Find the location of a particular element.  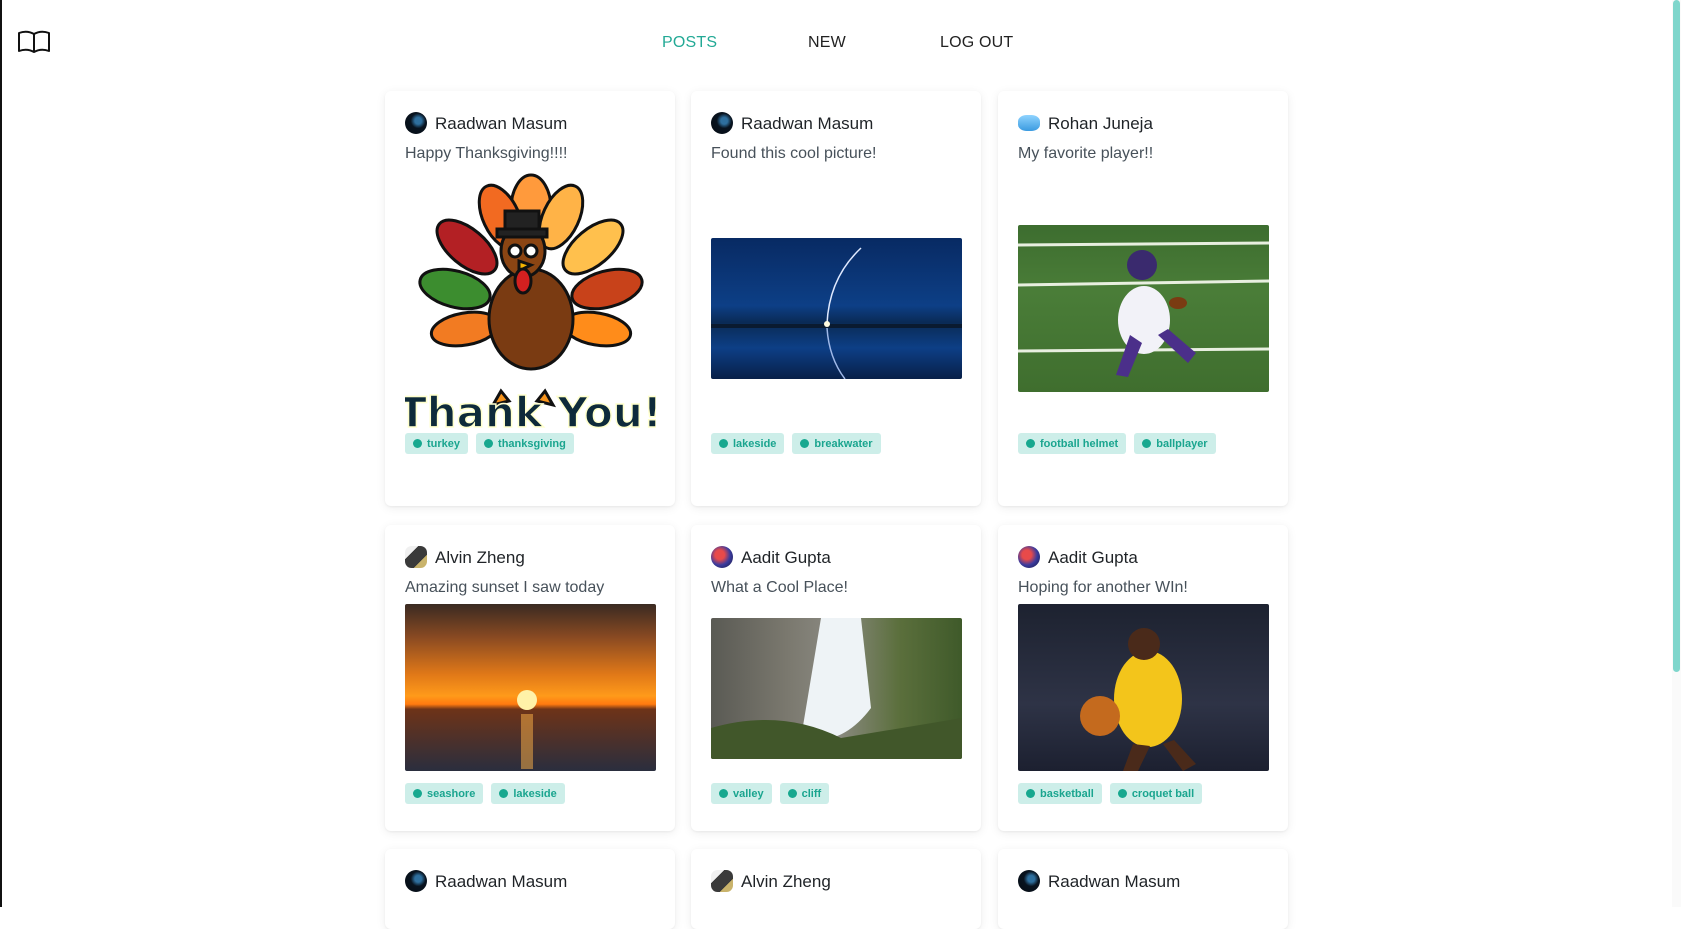

tag: breakwater is located at coordinates (836, 443).